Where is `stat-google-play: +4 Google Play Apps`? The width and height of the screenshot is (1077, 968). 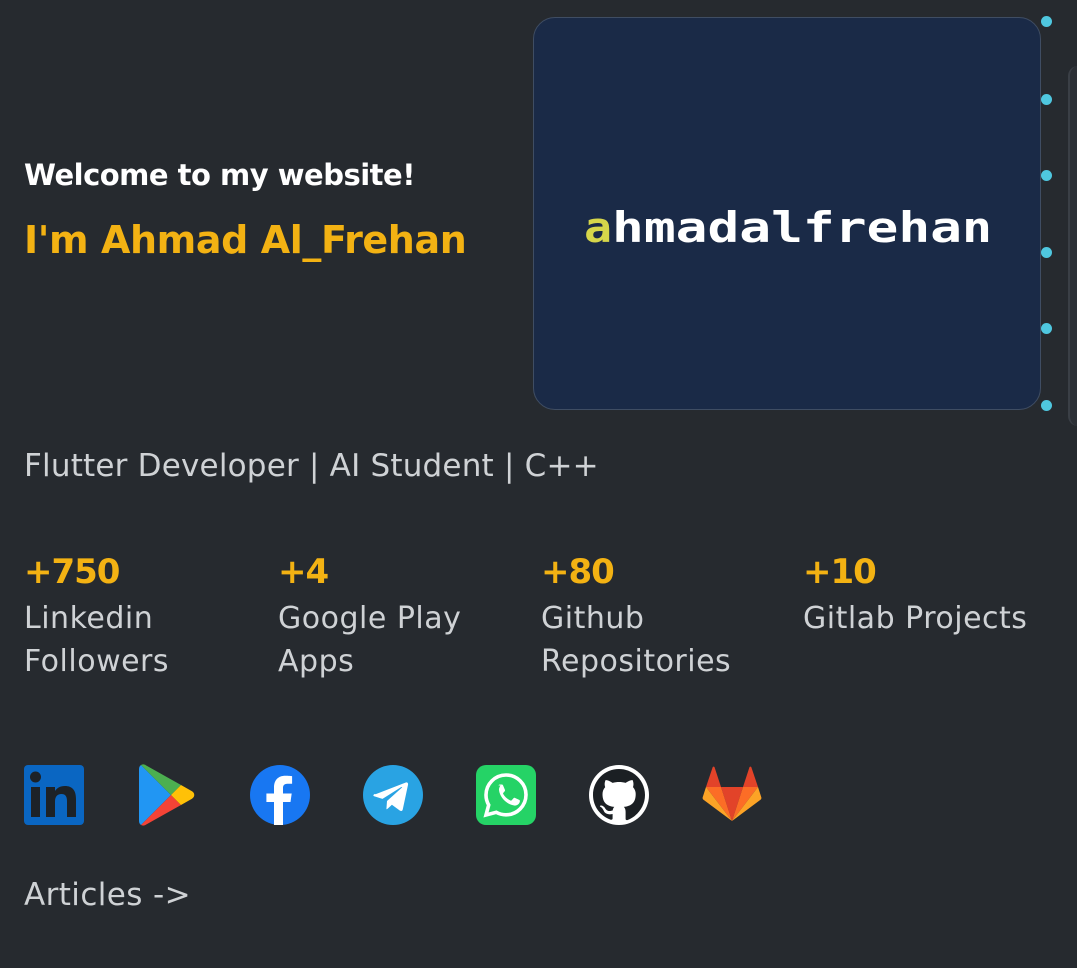
stat-google-play: +4 Google Play Apps is located at coordinates (369, 616).